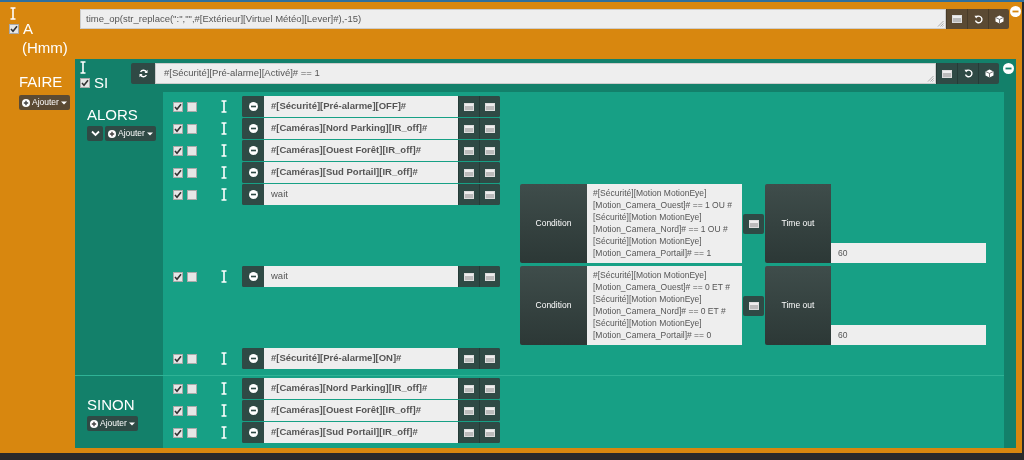 This screenshot has height=460, width=1024. Describe the element at coordinates (361, 106) in the screenshot. I see `action-field: #[Sécurité][Pré-alarme][OFF]#` at that location.